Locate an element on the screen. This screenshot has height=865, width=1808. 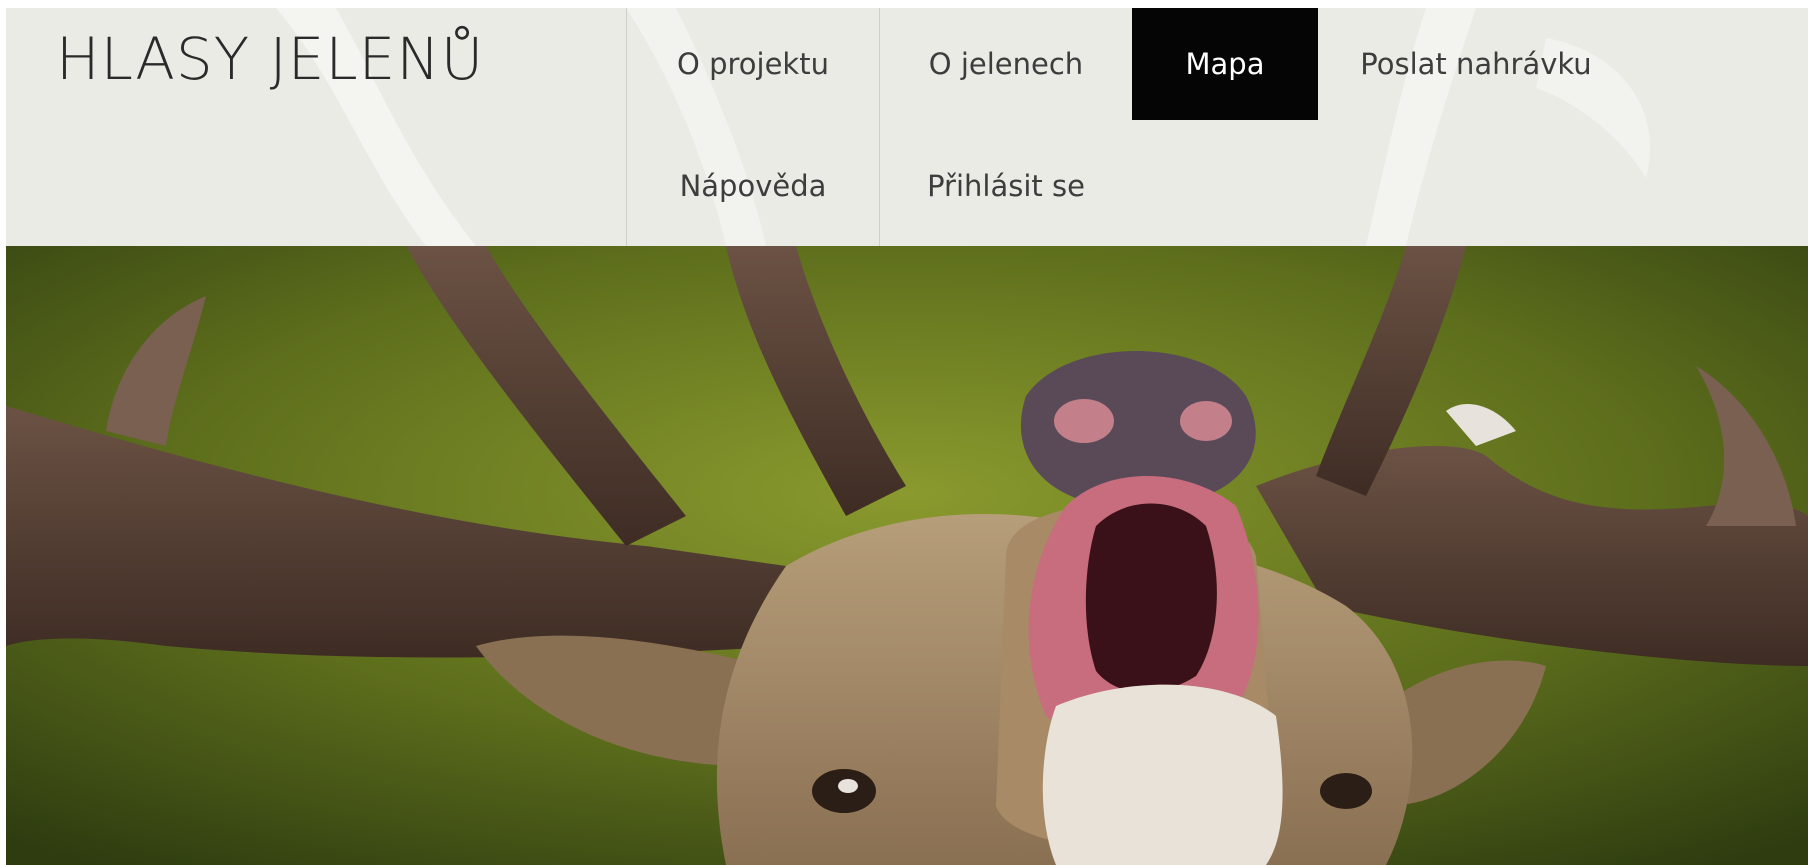
nav-item-prihlasit-se: Přihlásit se is located at coordinates (1006, 186).